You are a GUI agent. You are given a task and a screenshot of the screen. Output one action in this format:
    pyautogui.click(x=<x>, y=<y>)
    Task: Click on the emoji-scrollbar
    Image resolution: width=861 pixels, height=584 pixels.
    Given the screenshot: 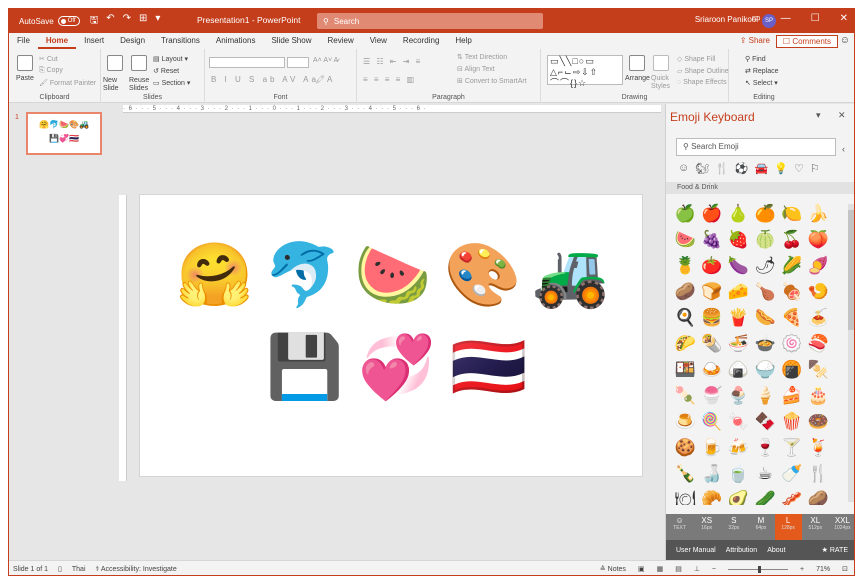 What is the action you would take?
    pyautogui.click(x=851, y=353)
    